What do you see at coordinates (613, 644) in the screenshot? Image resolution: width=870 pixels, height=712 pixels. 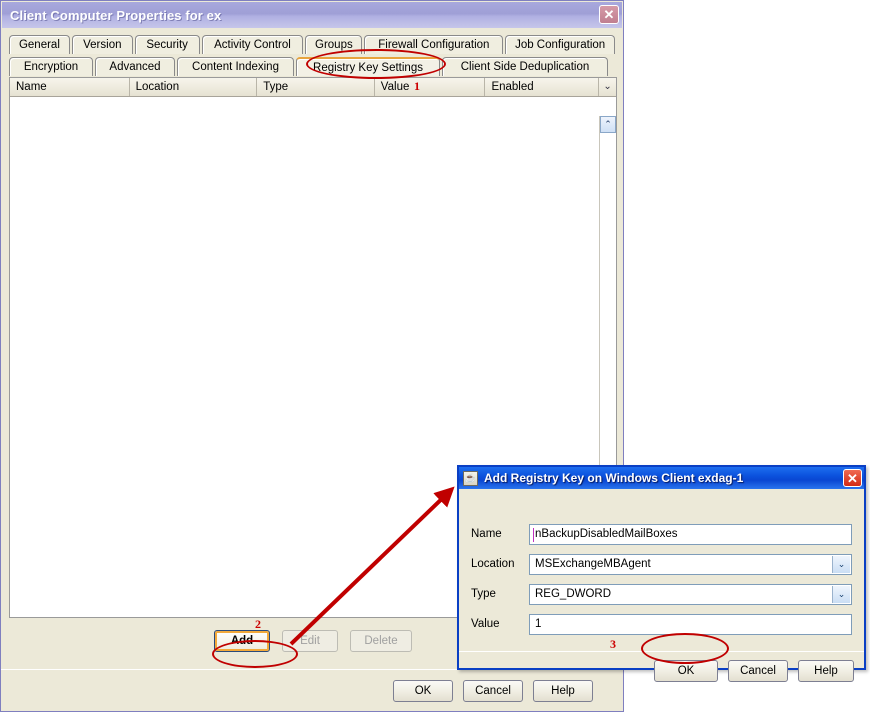 I see `annotation-marker-3: 3` at bounding box center [613, 644].